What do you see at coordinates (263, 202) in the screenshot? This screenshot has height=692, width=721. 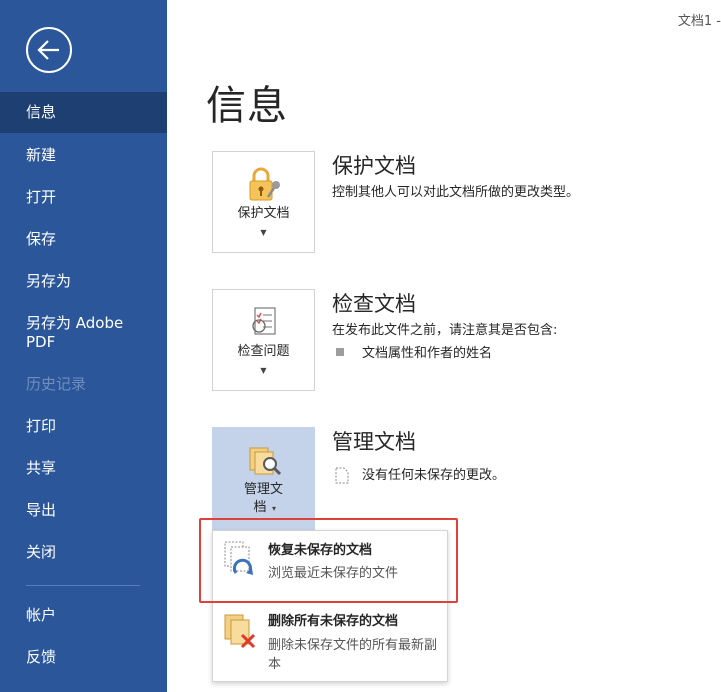 I see `protect-document-button: 保护文档 ▼` at bounding box center [263, 202].